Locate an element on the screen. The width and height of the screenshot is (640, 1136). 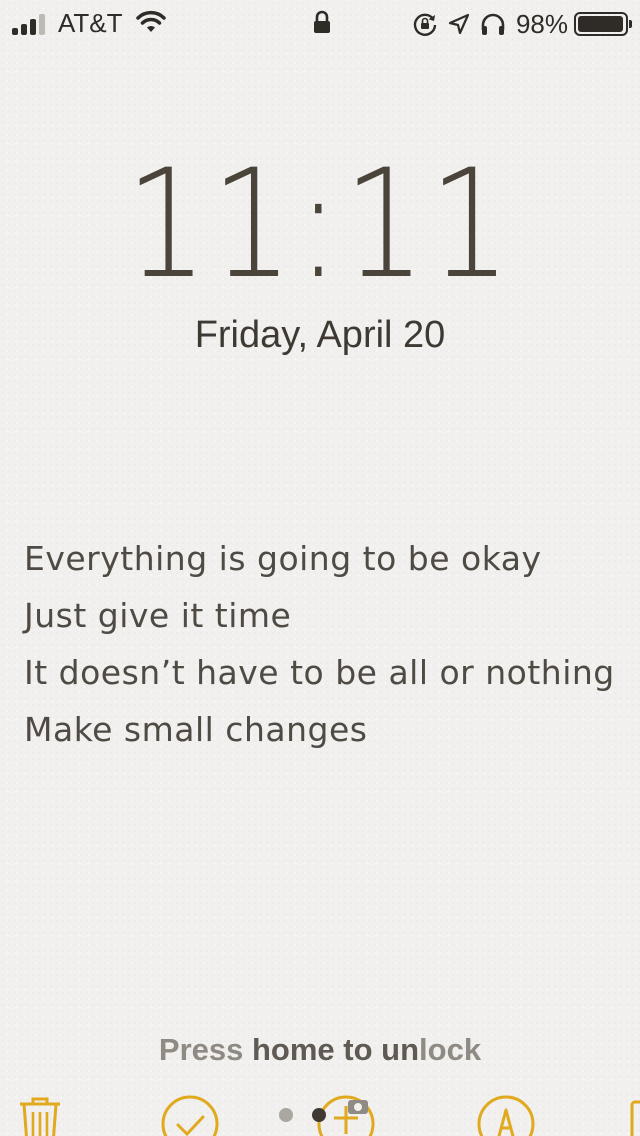
signal-icon is located at coordinates (30, 24).